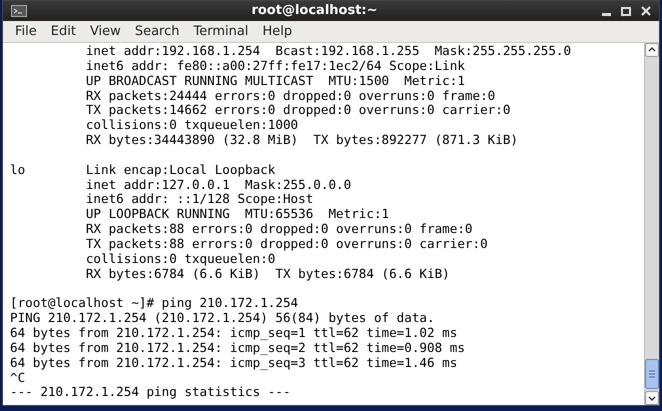 The width and height of the screenshot is (662, 411). Describe the element at coordinates (26, 32) in the screenshot. I see `menu-item: File` at that location.